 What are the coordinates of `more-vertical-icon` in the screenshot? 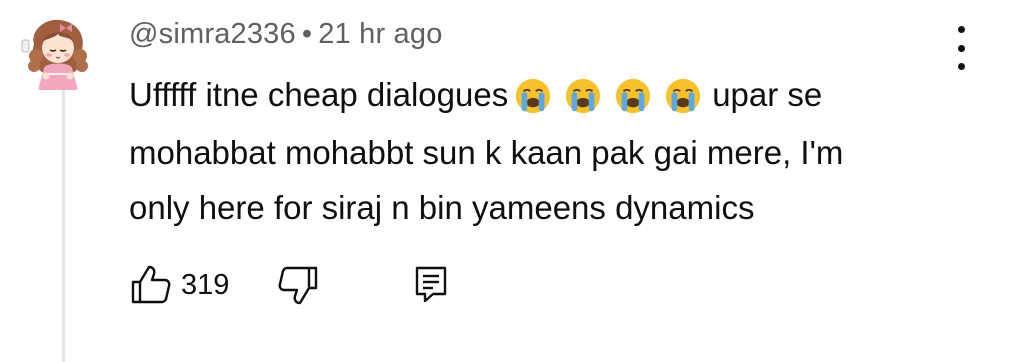 It's located at (961, 48).